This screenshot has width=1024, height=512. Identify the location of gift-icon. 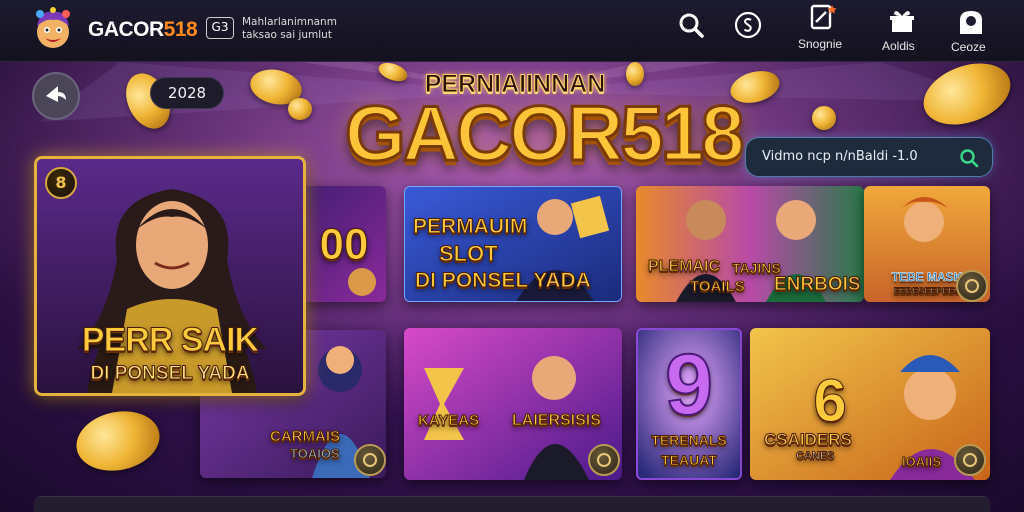
(902, 21).